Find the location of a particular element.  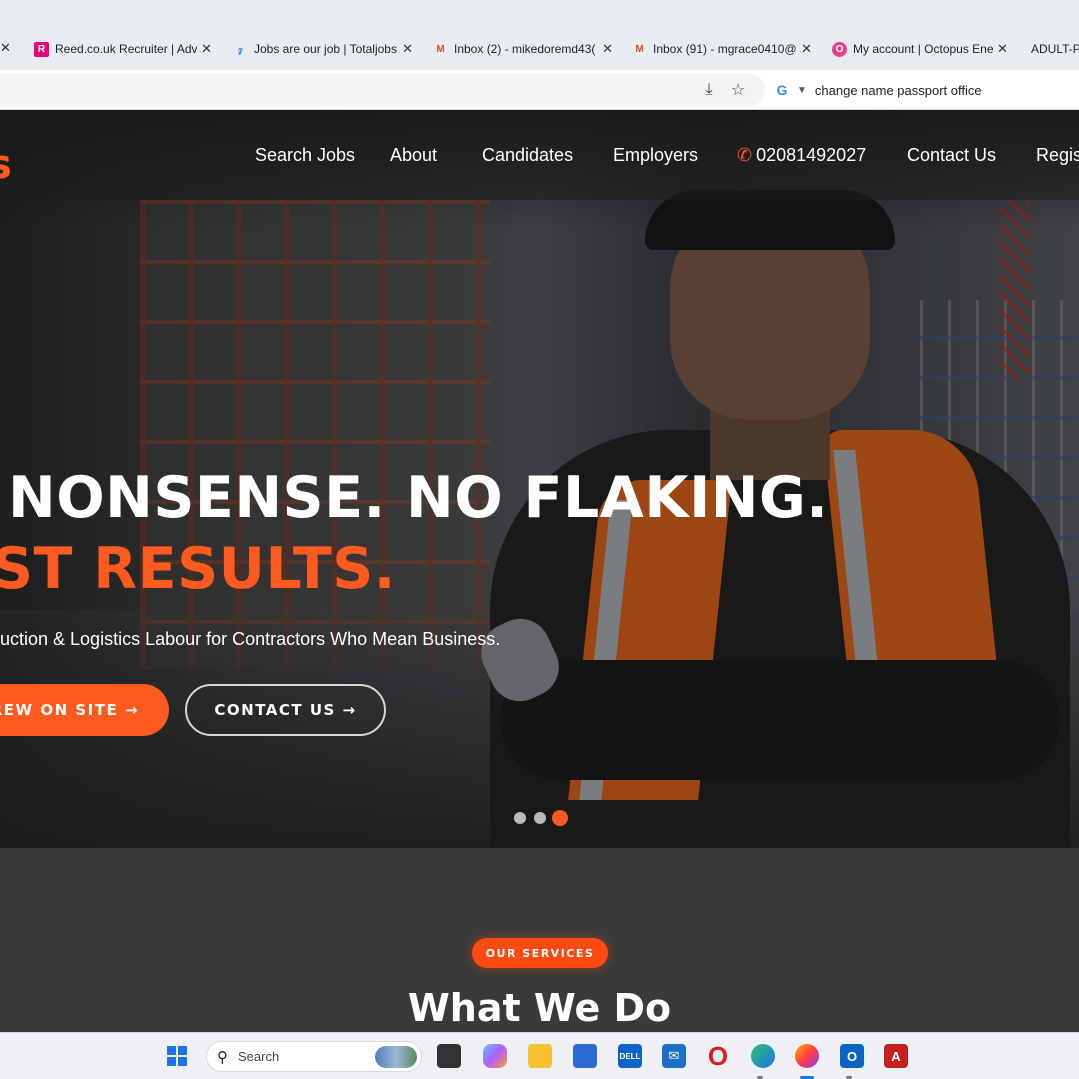

reed-favicon-icon: R is located at coordinates (41, 49).